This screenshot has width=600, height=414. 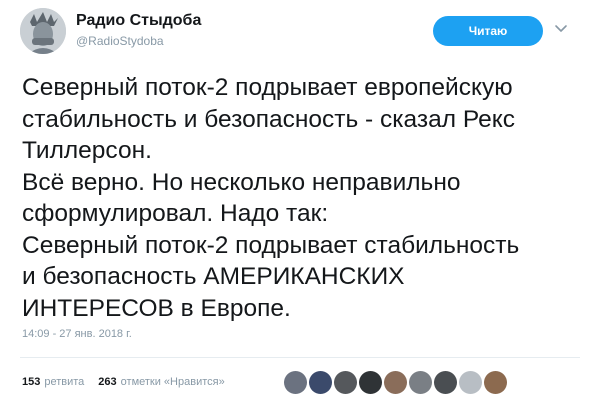 What do you see at coordinates (156, 308) in the screenshot?
I see `tweet-text-line: ИНТЕРЕСОВ в Европе.` at bounding box center [156, 308].